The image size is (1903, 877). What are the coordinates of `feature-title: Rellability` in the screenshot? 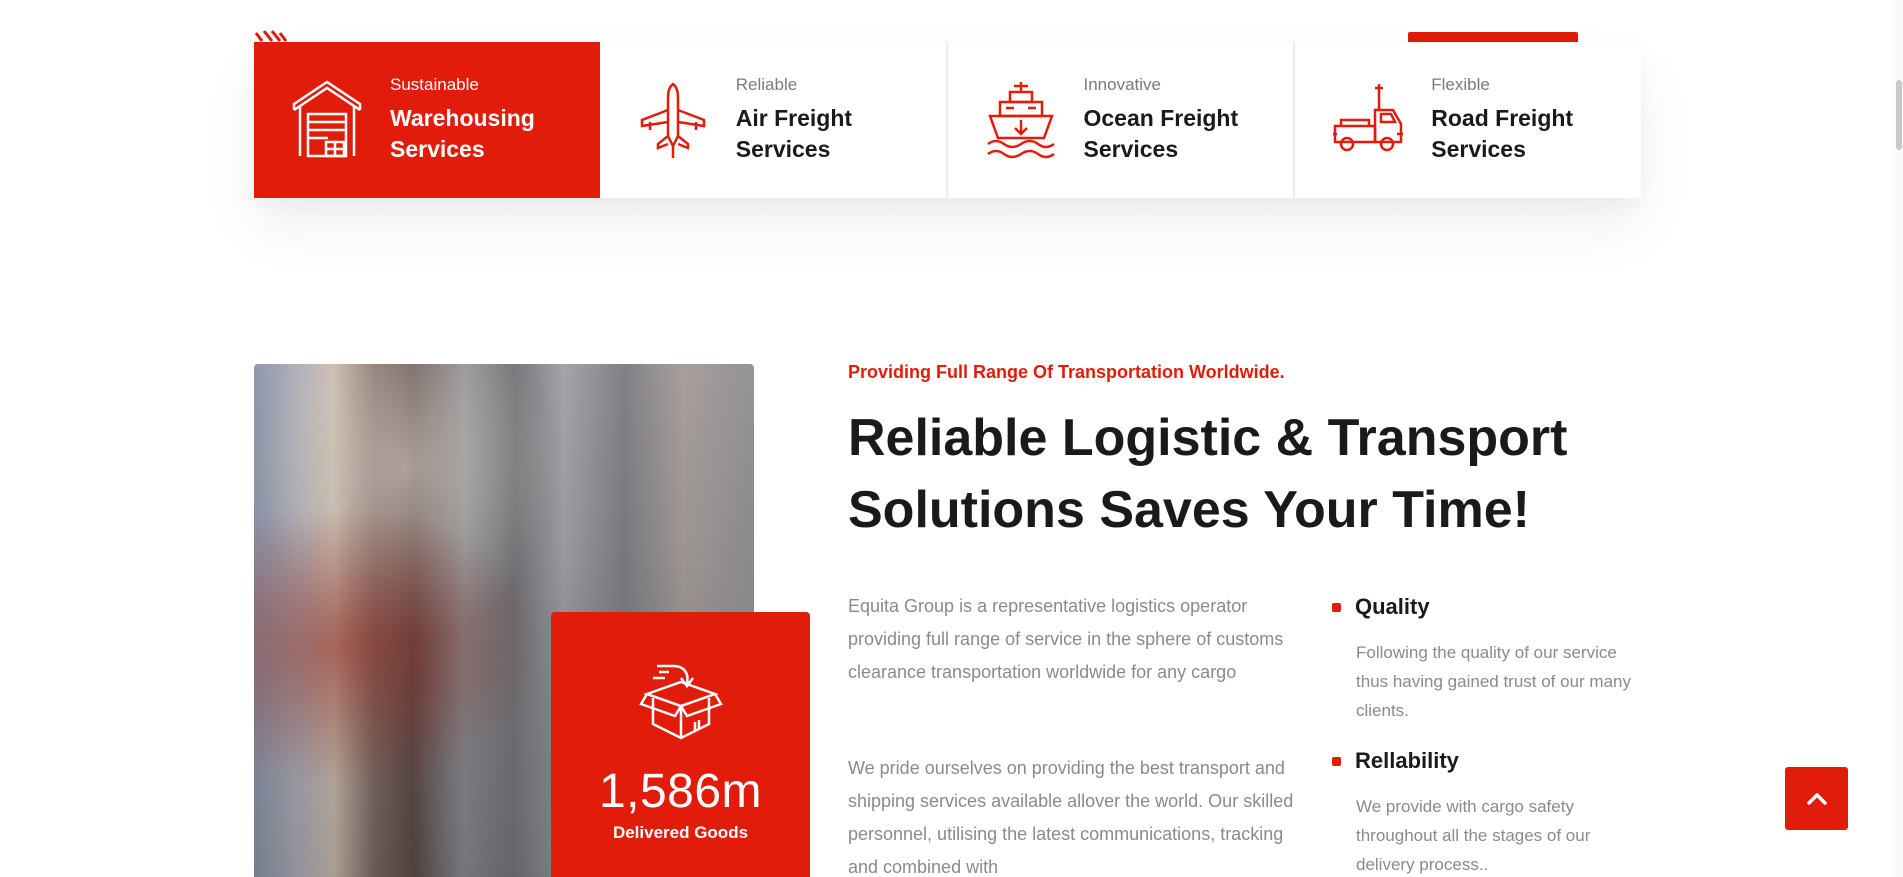 It's located at (1407, 760).